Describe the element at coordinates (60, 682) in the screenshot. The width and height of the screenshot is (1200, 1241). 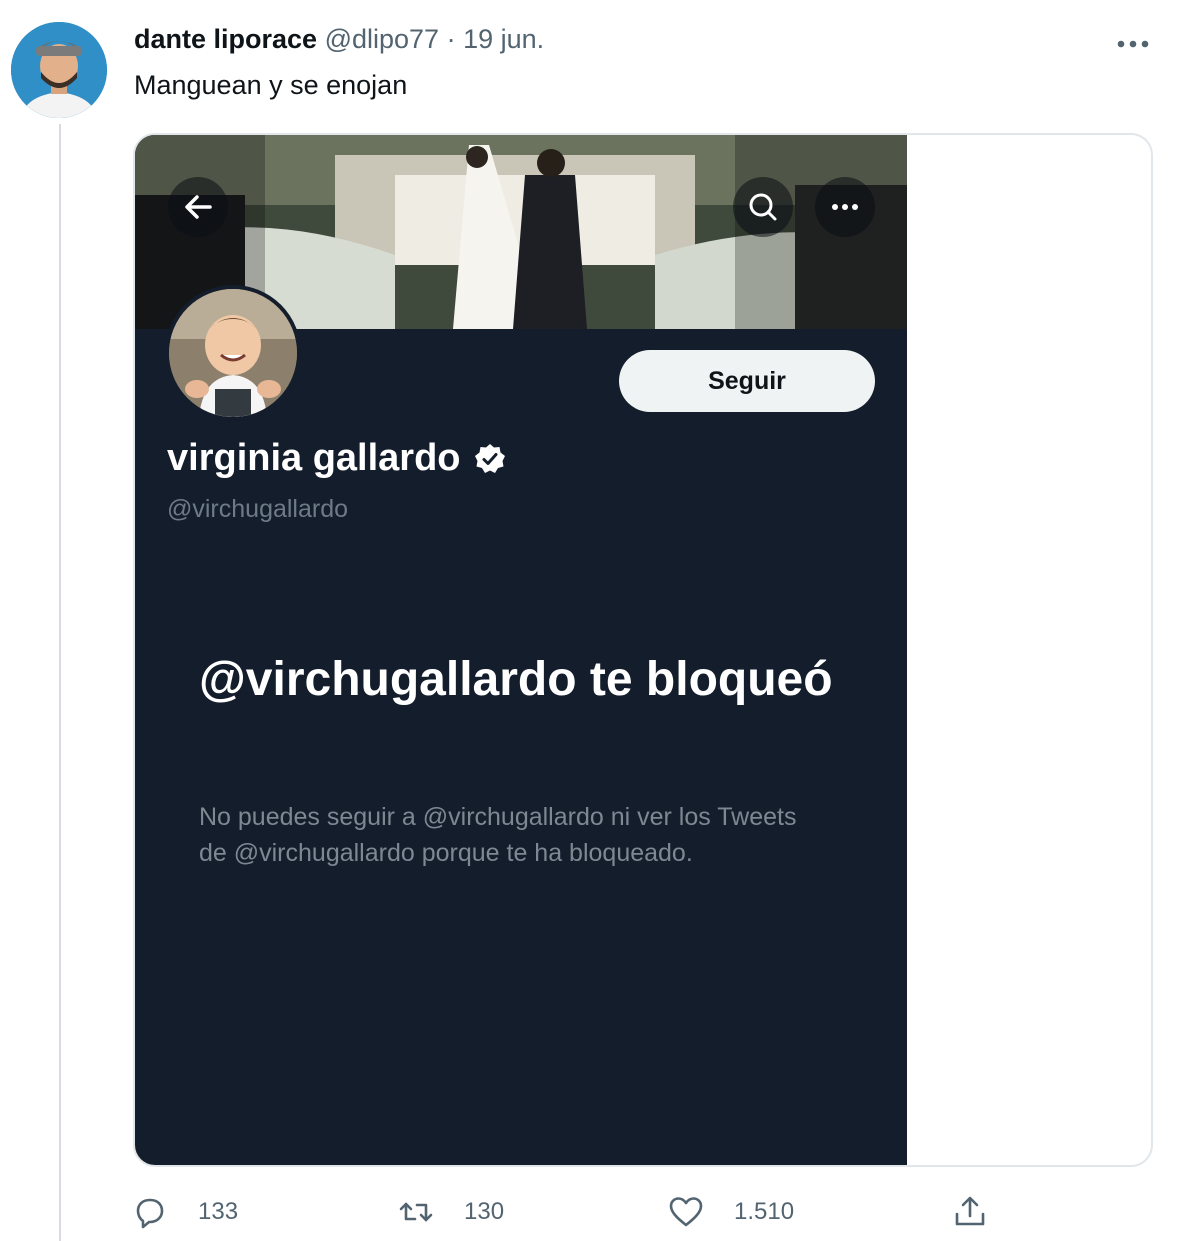
I see `thread-line` at that location.